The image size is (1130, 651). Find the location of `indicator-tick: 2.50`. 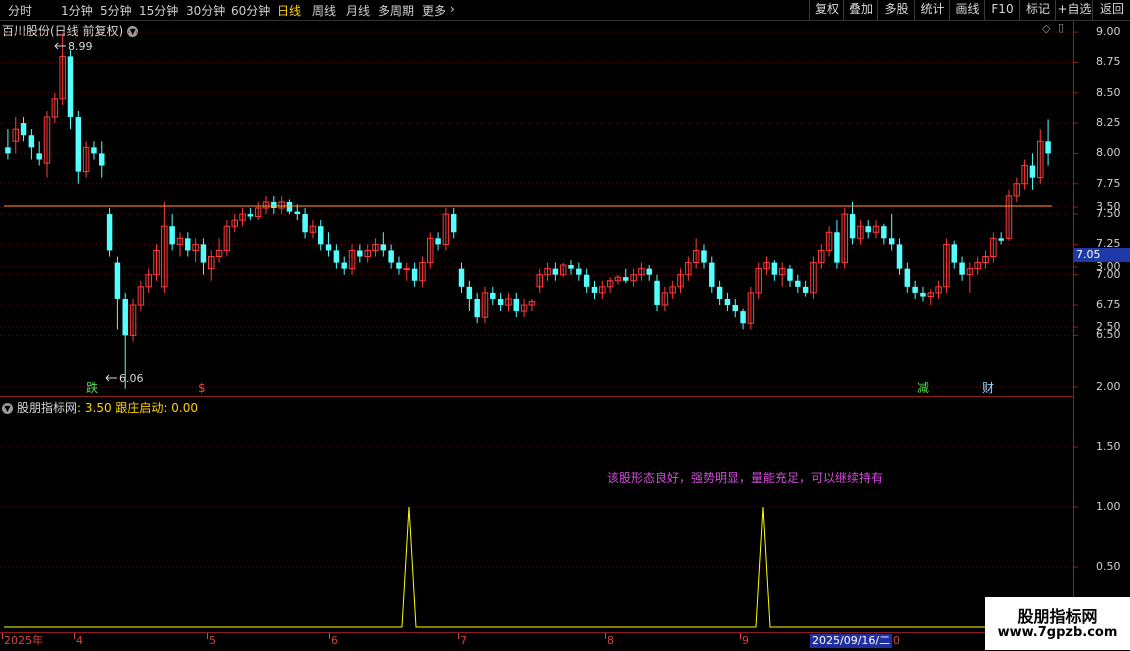

indicator-tick: 2.50 is located at coordinates (1108, 326).